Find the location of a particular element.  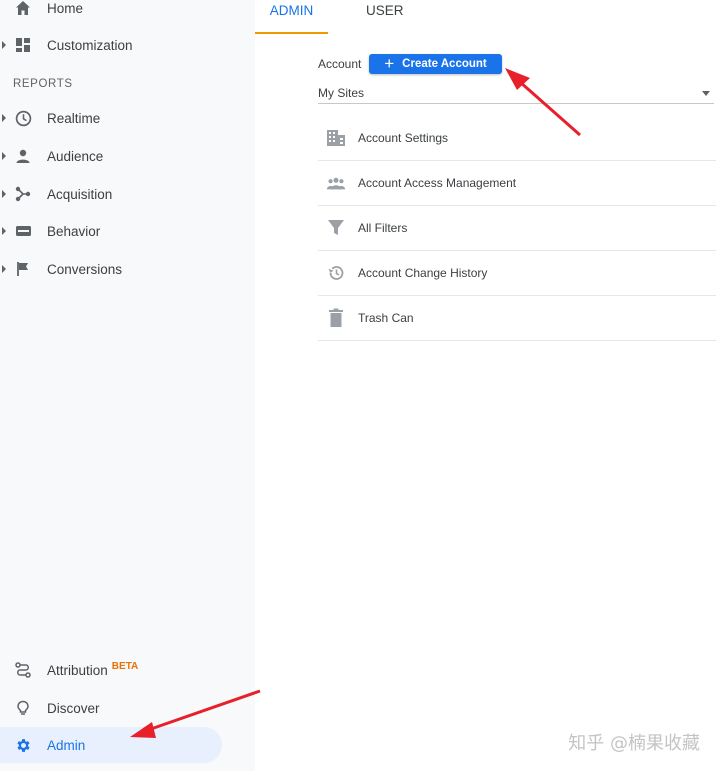

sidebar-item-realtime: Realtime is located at coordinates (115, 118).